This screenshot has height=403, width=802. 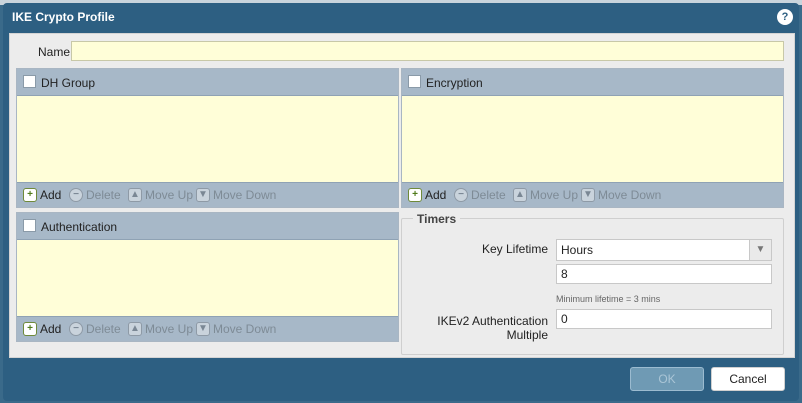 What do you see at coordinates (207, 82) in the screenshot?
I see `dh-group-header: DH Group` at bounding box center [207, 82].